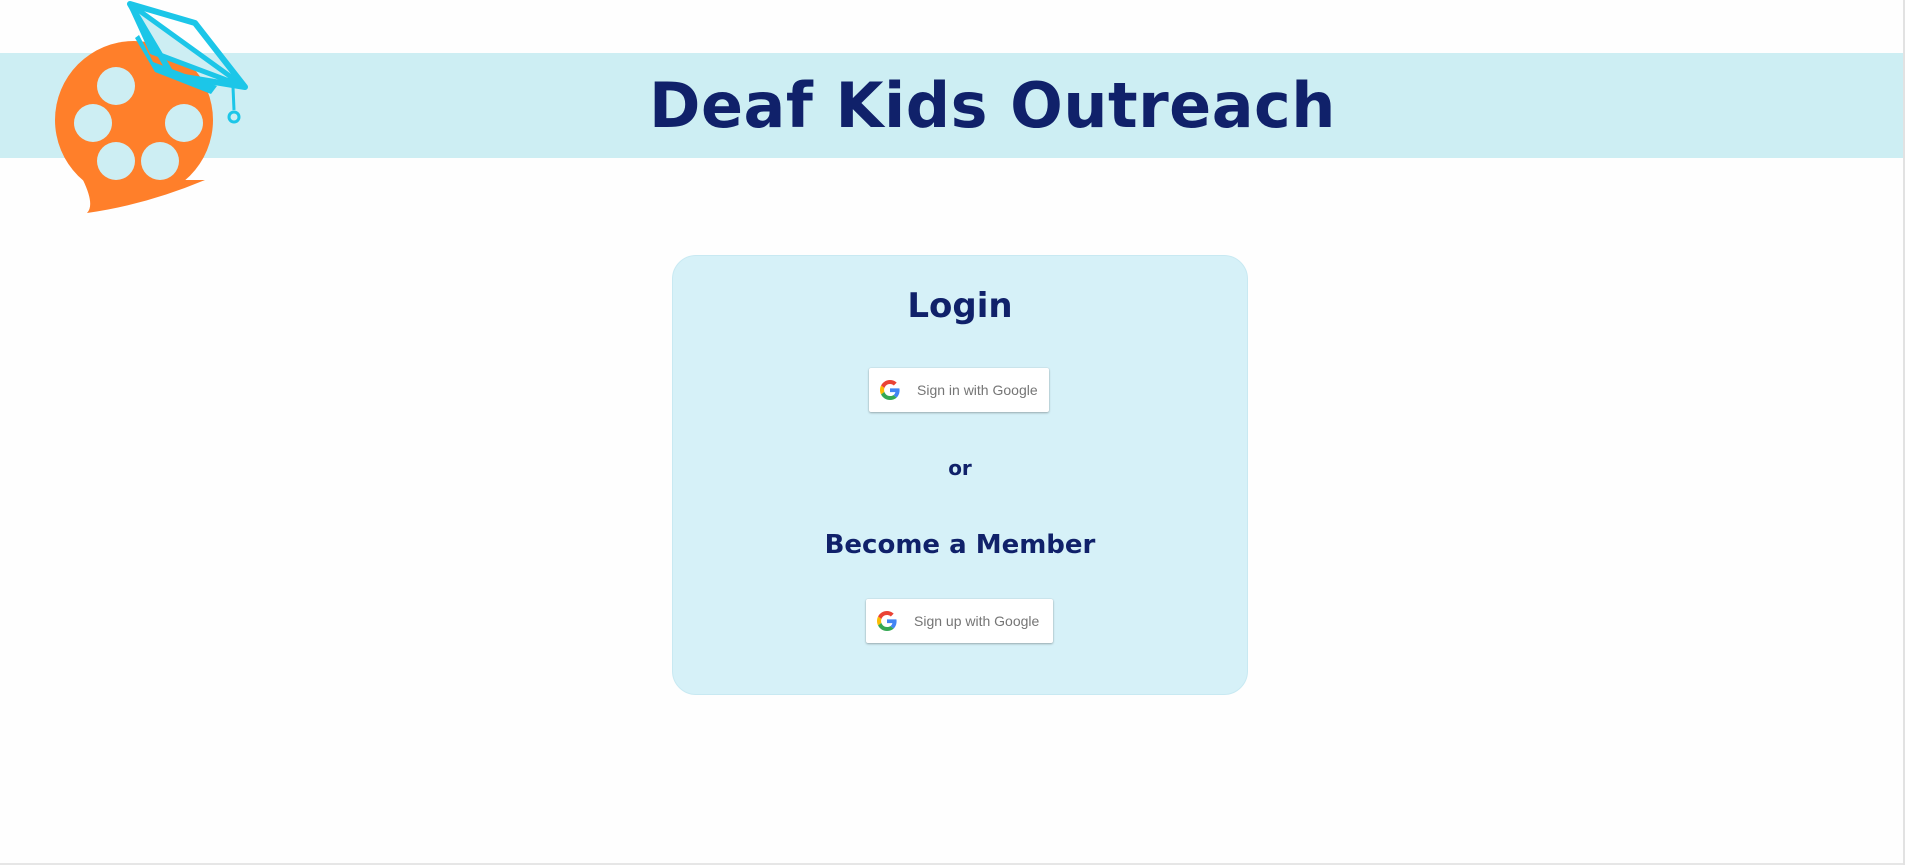 Image resolution: width=1905 pixels, height=865 pixels. I want to click on sign-in-label: Sign in with Google, so click(977, 390).